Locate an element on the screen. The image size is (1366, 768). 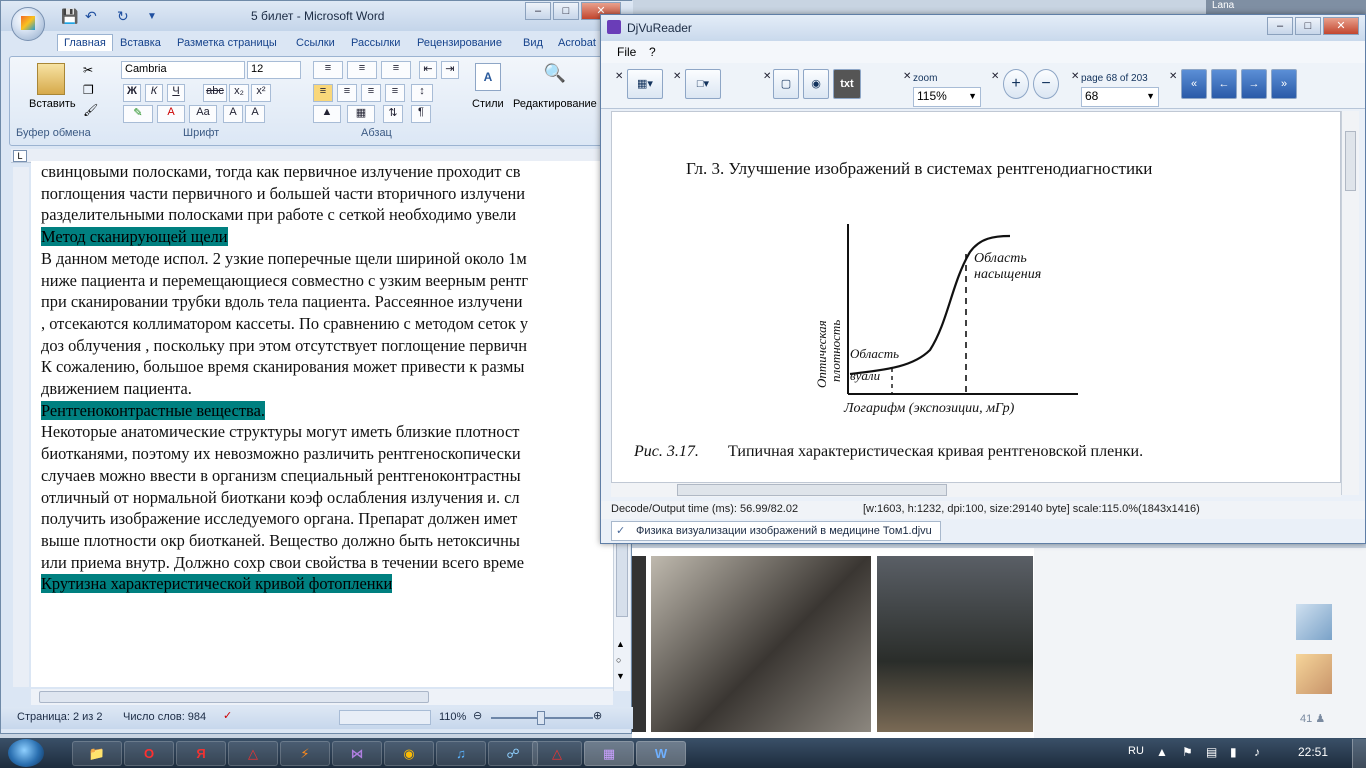
page-mode-button: □▾ is located at coordinates (703, 84).